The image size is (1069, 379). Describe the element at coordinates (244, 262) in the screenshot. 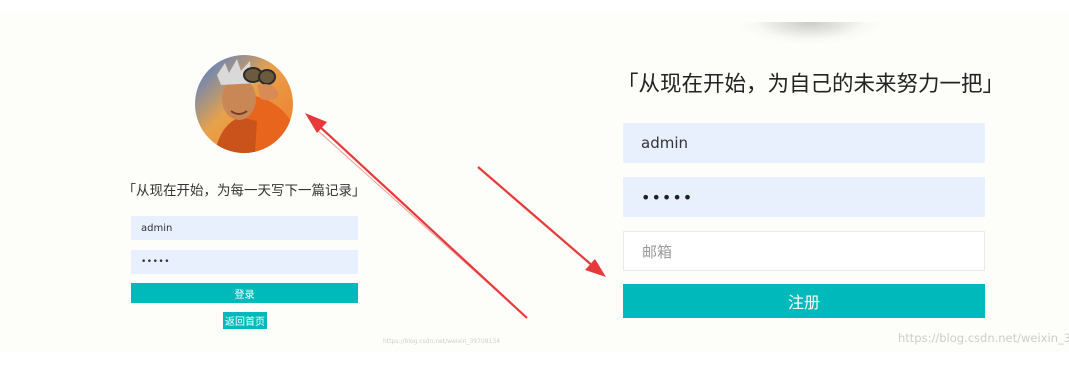

I see `login-password-field: •••••` at that location.